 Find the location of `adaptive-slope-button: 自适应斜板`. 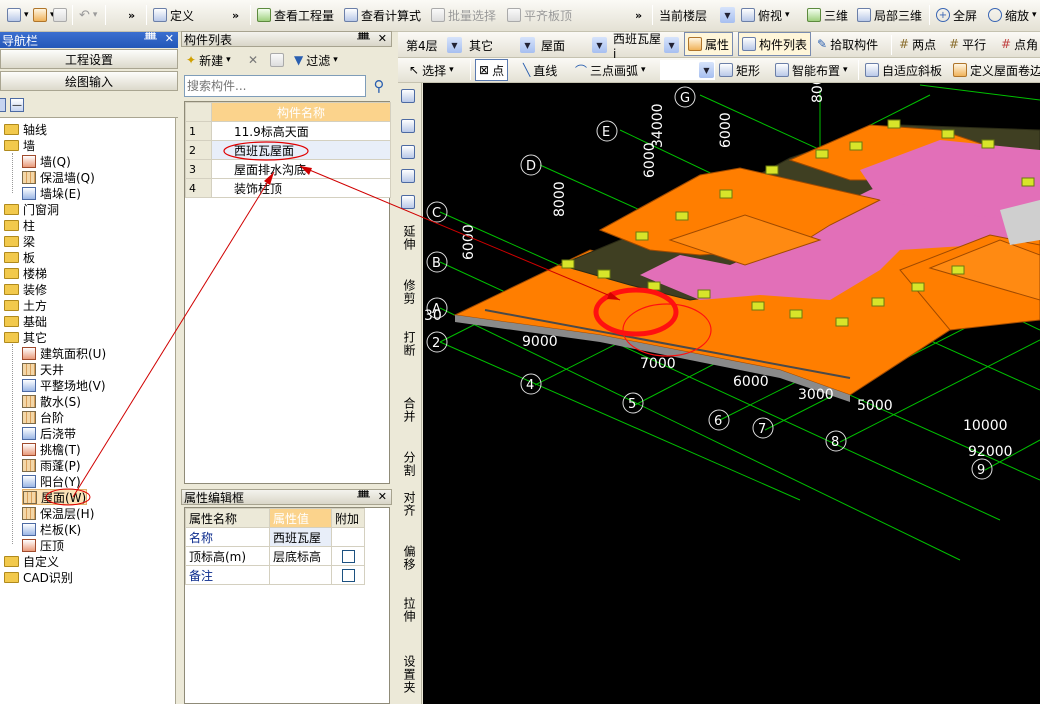

adaptive-slope-button: 自适应斜板 is located at coordinates (903, 70).